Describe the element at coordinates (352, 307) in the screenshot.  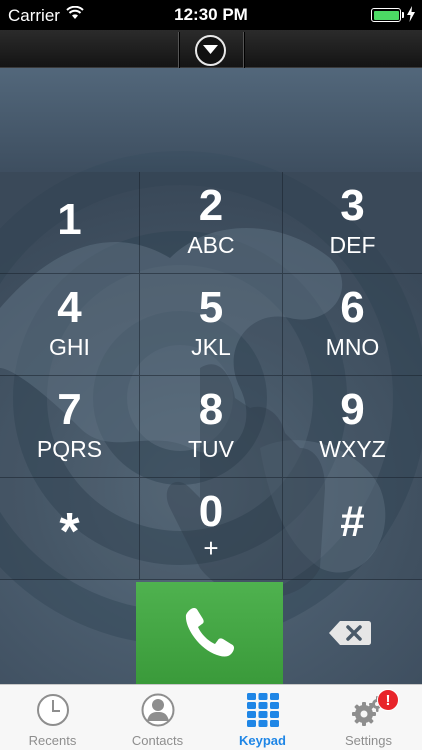
I see `key-digit: 6` at that location.